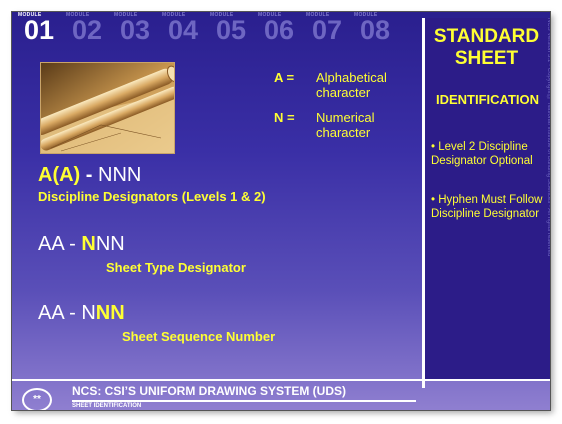 This screenshot has height=424, width=562. What do you see at coordinates (67, 313) in the screenshot?
I see `format-part: AA - N` at bounding box center [67, 313].